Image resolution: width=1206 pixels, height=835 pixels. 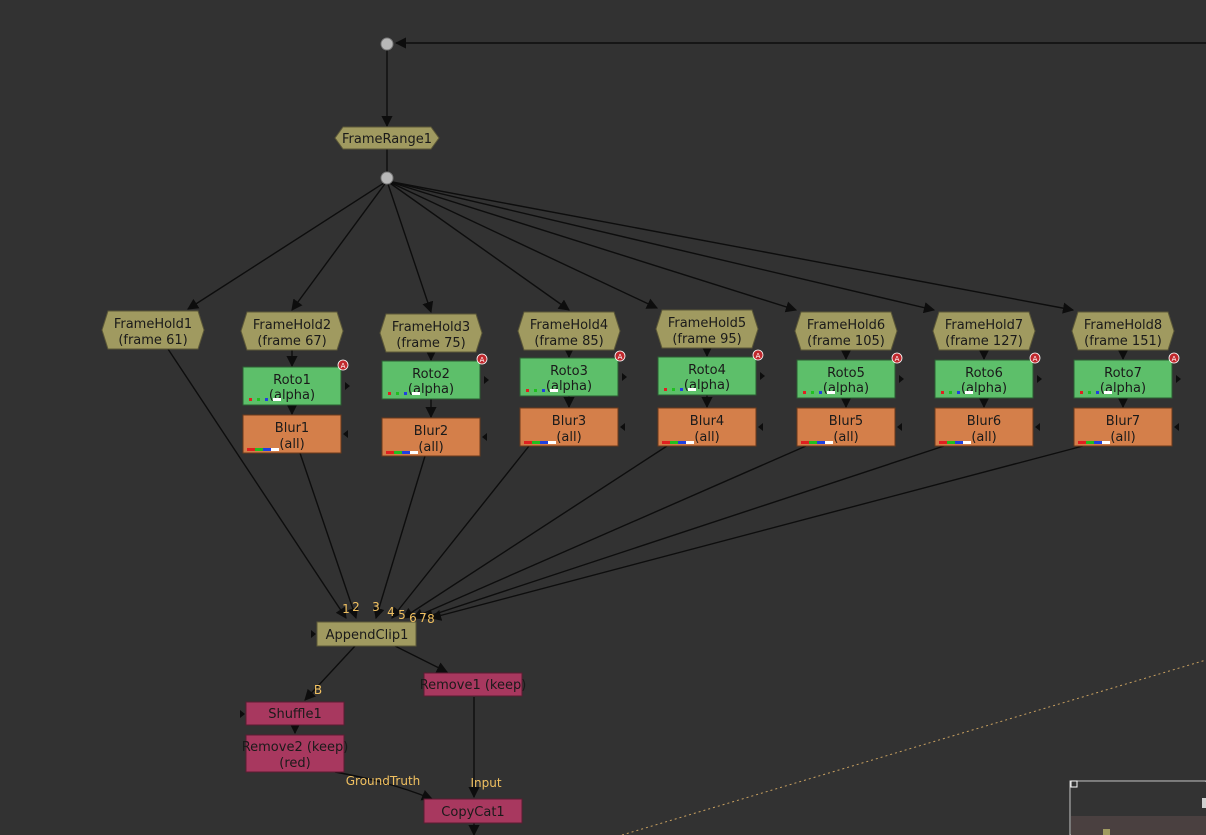 I want to click on framehold-label: FrameHold7, so click(x=984, y=325).